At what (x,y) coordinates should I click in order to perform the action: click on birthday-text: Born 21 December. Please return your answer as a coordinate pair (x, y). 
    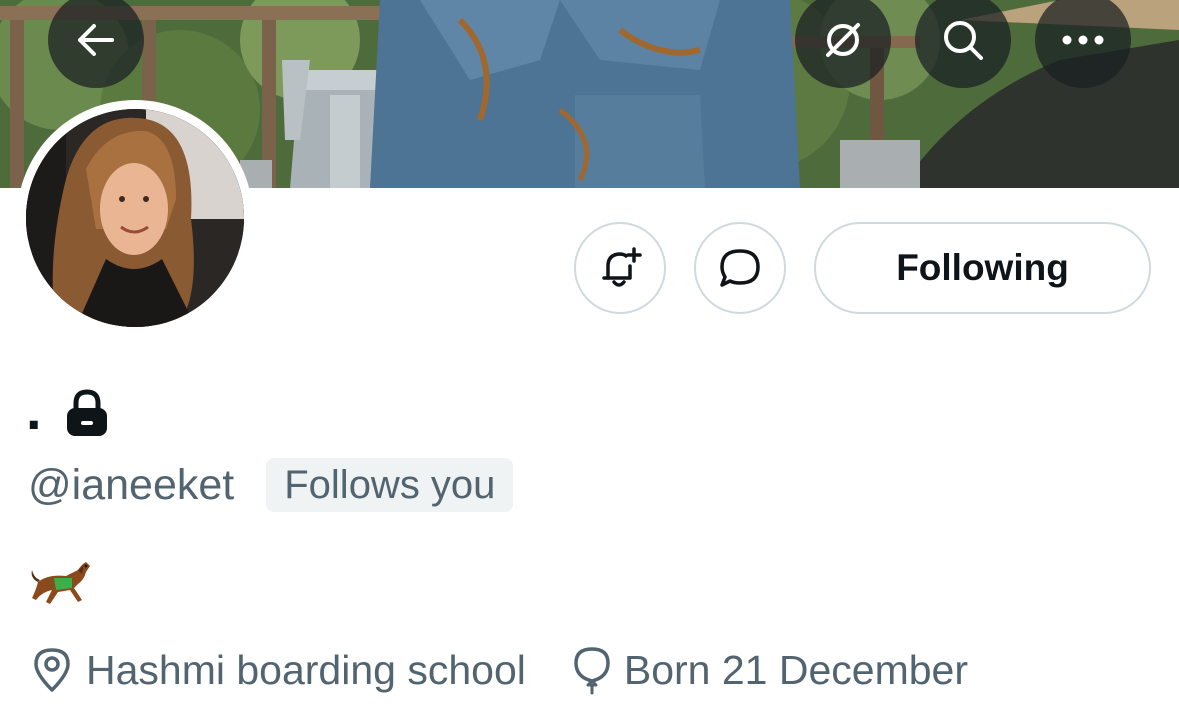
    Looking at the image, I should click on (795, 669).